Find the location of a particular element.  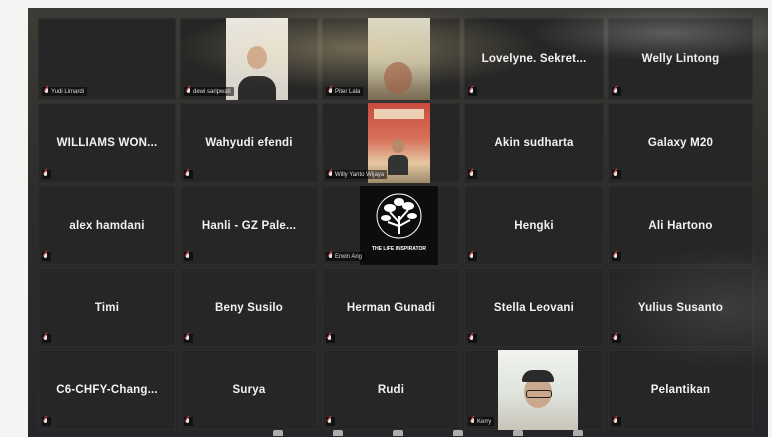

participant-name: Ali Hartono is located at coordinates (680, 225).